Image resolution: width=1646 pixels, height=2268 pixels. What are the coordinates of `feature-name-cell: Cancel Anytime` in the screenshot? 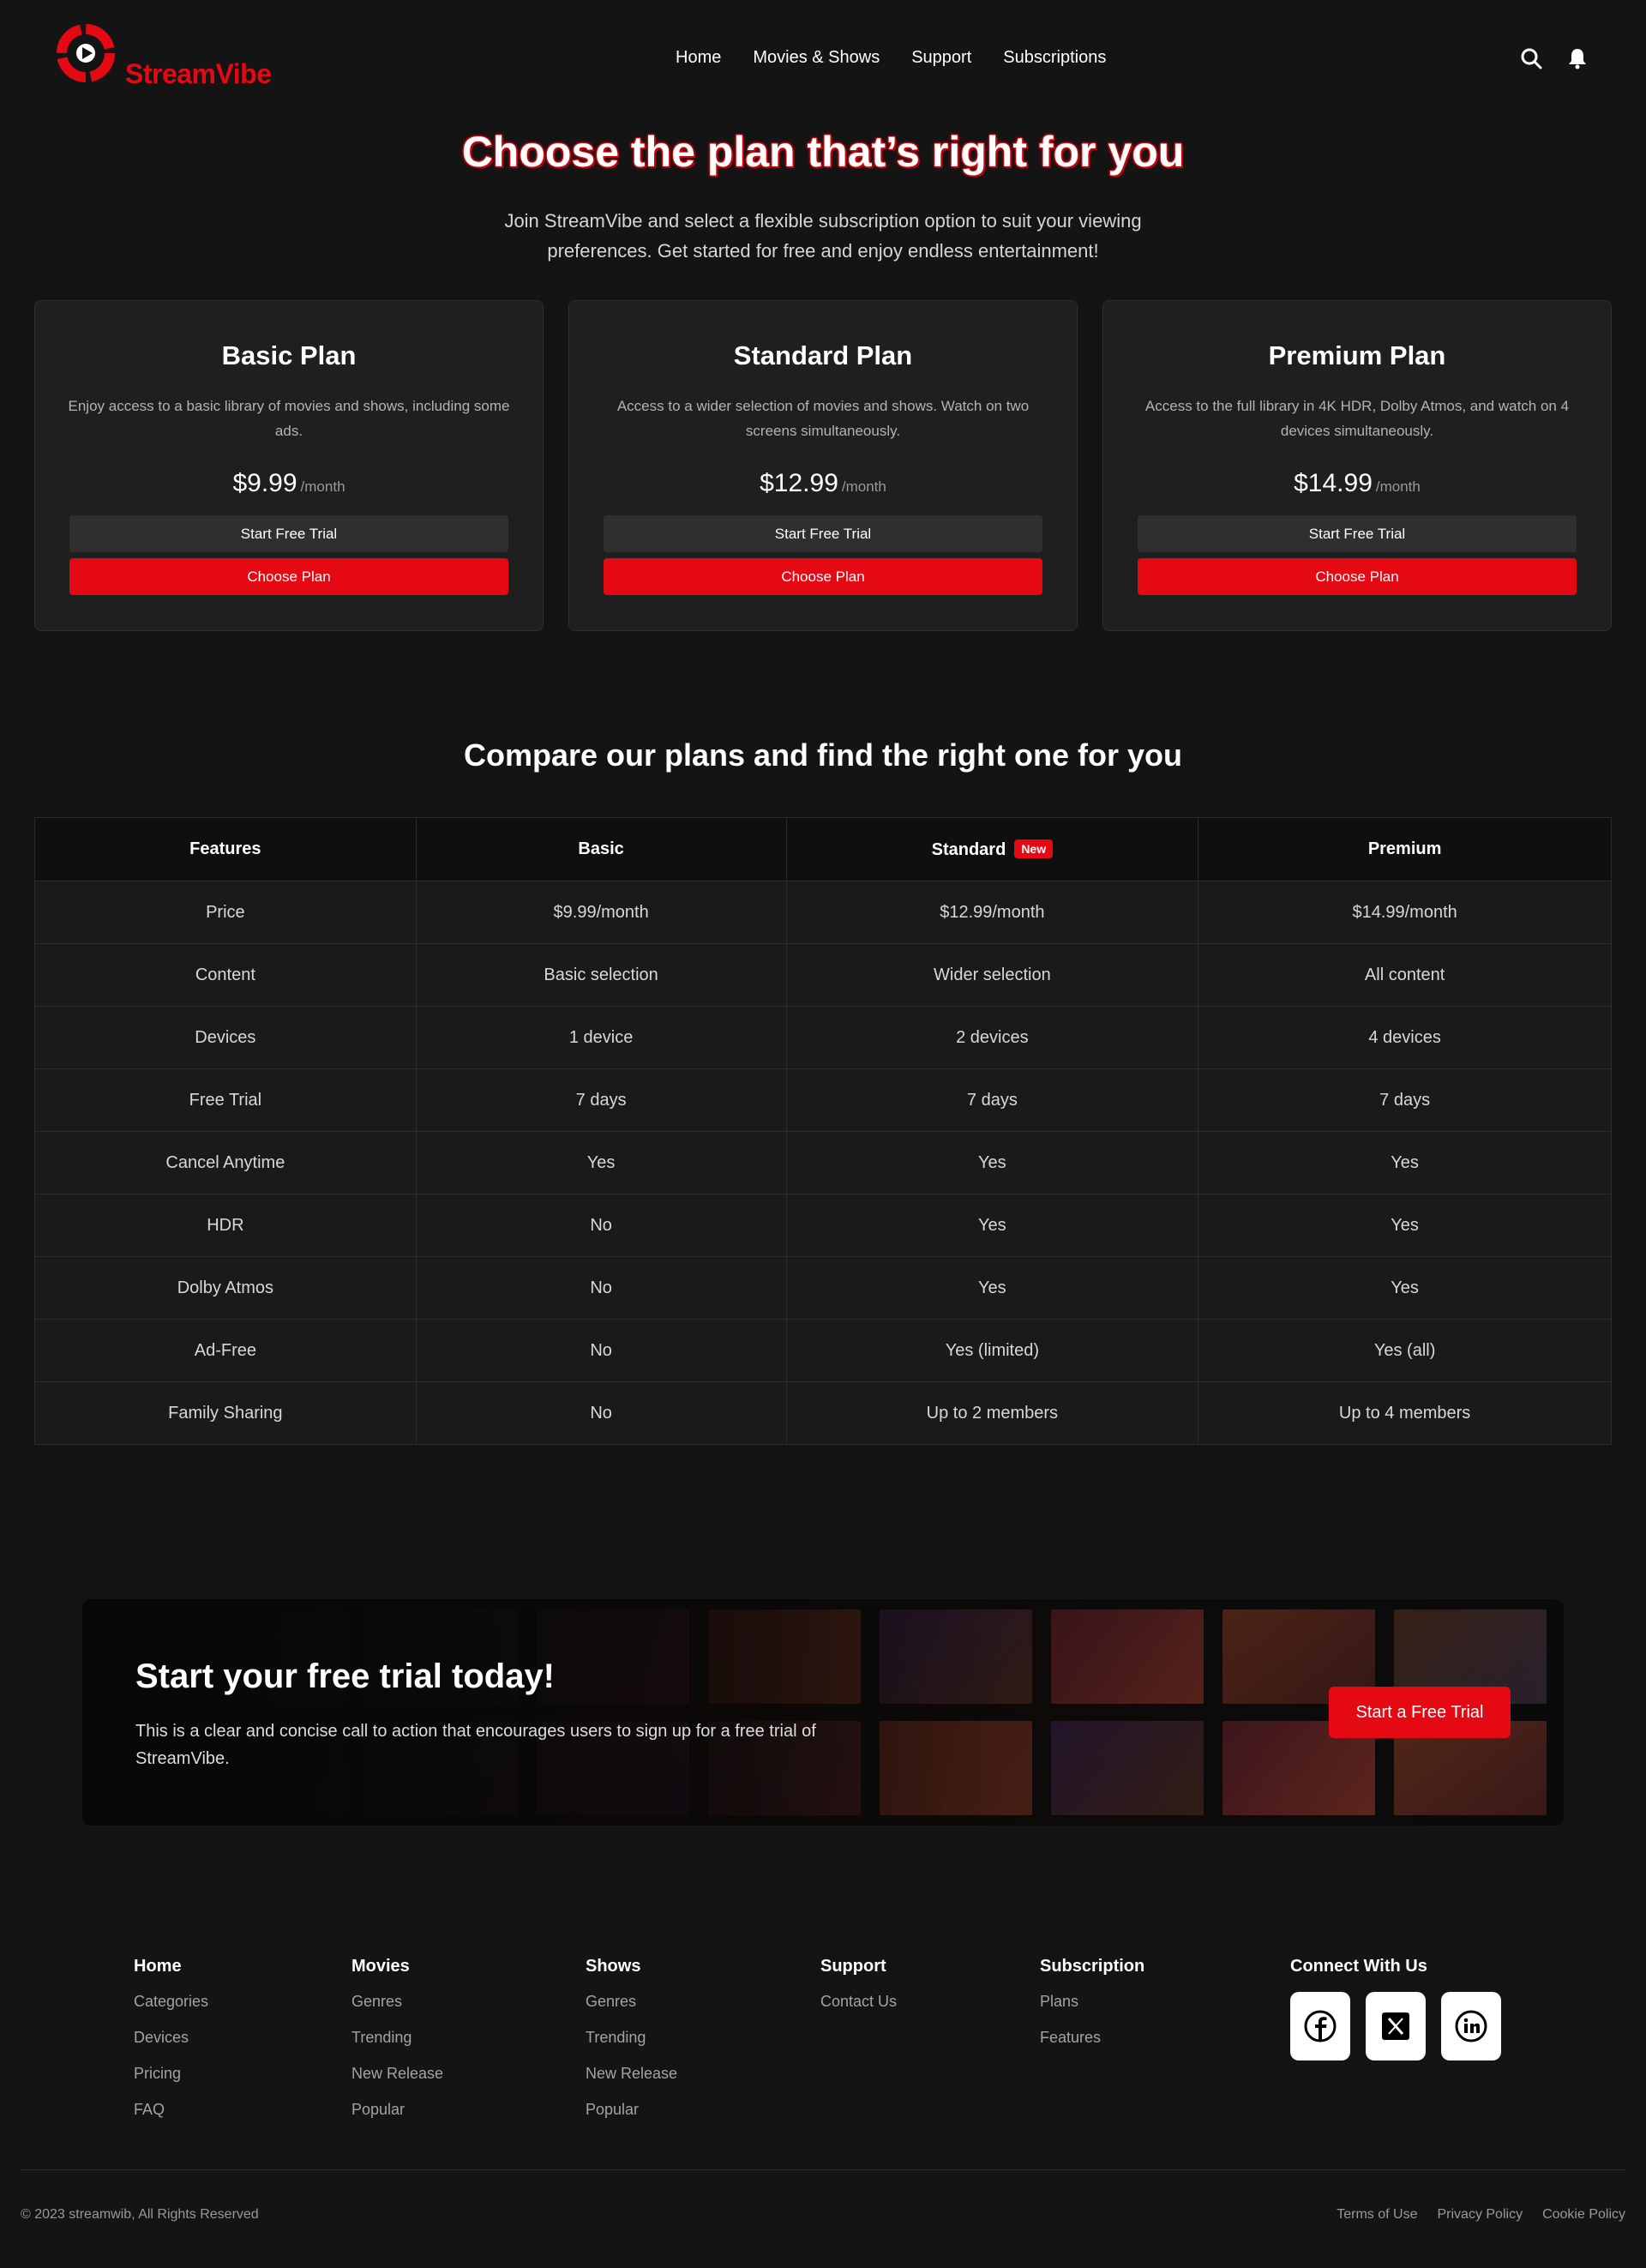 It's located at (225, 1162).